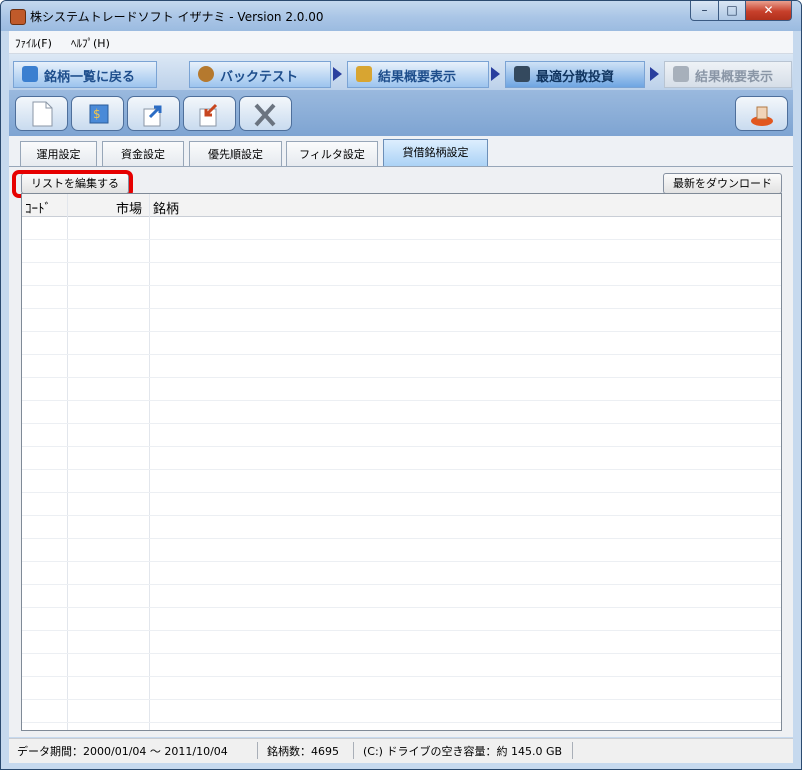 This screenshot has width=802, height=770. Describe the element at coordinates (85, 74) in the screenshot. I see `nav-tab-stock-list: 銘柄一覧に戻る` at that location.